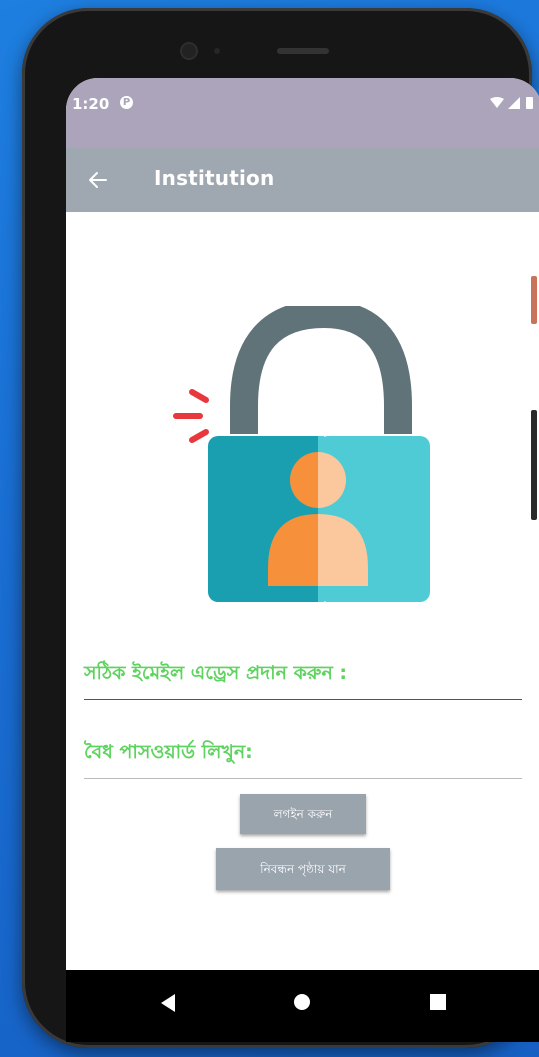  What do you see at coordinates (199, 396) in the screenshot?
I see `alert-mark-top` at bounding box center [199, 396].